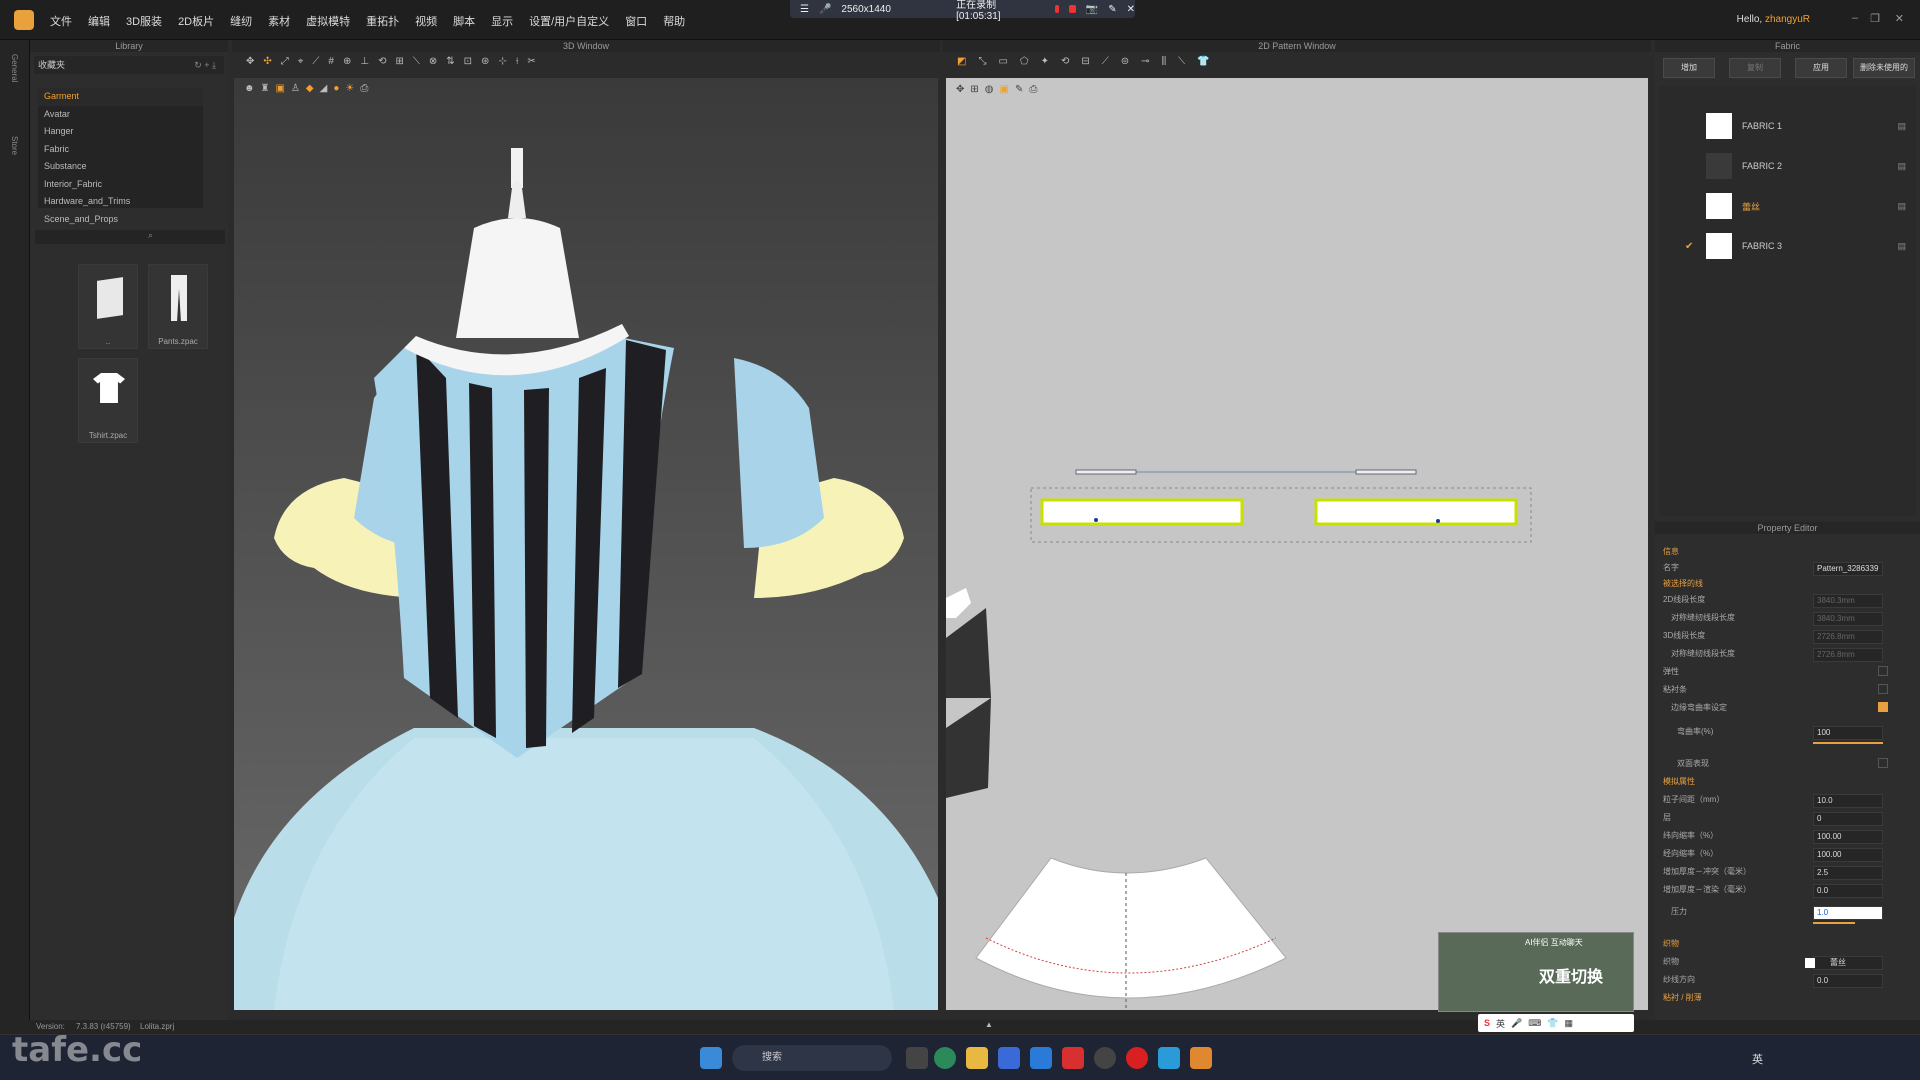 This screenshot has height=1080, width=1920. I want to click on grid-icon: #, so click(331, 61).